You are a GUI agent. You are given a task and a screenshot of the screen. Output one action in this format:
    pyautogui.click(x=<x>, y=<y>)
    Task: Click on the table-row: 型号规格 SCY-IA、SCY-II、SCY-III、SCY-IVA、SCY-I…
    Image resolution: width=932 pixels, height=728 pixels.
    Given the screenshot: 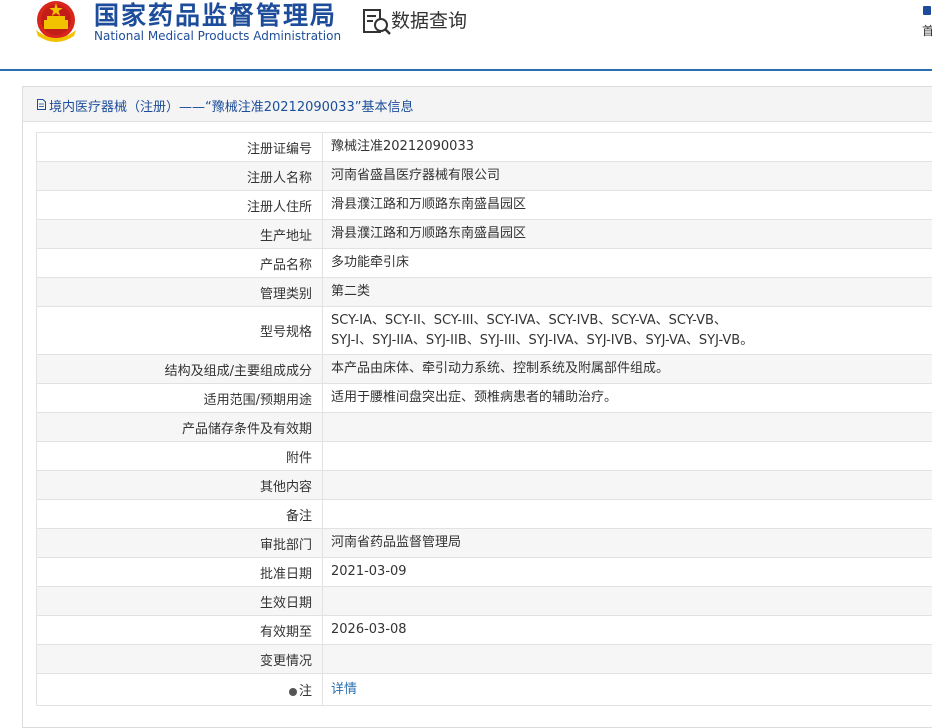 What is the action you would take?
    pyautogui.click(x=484, y=331)
    